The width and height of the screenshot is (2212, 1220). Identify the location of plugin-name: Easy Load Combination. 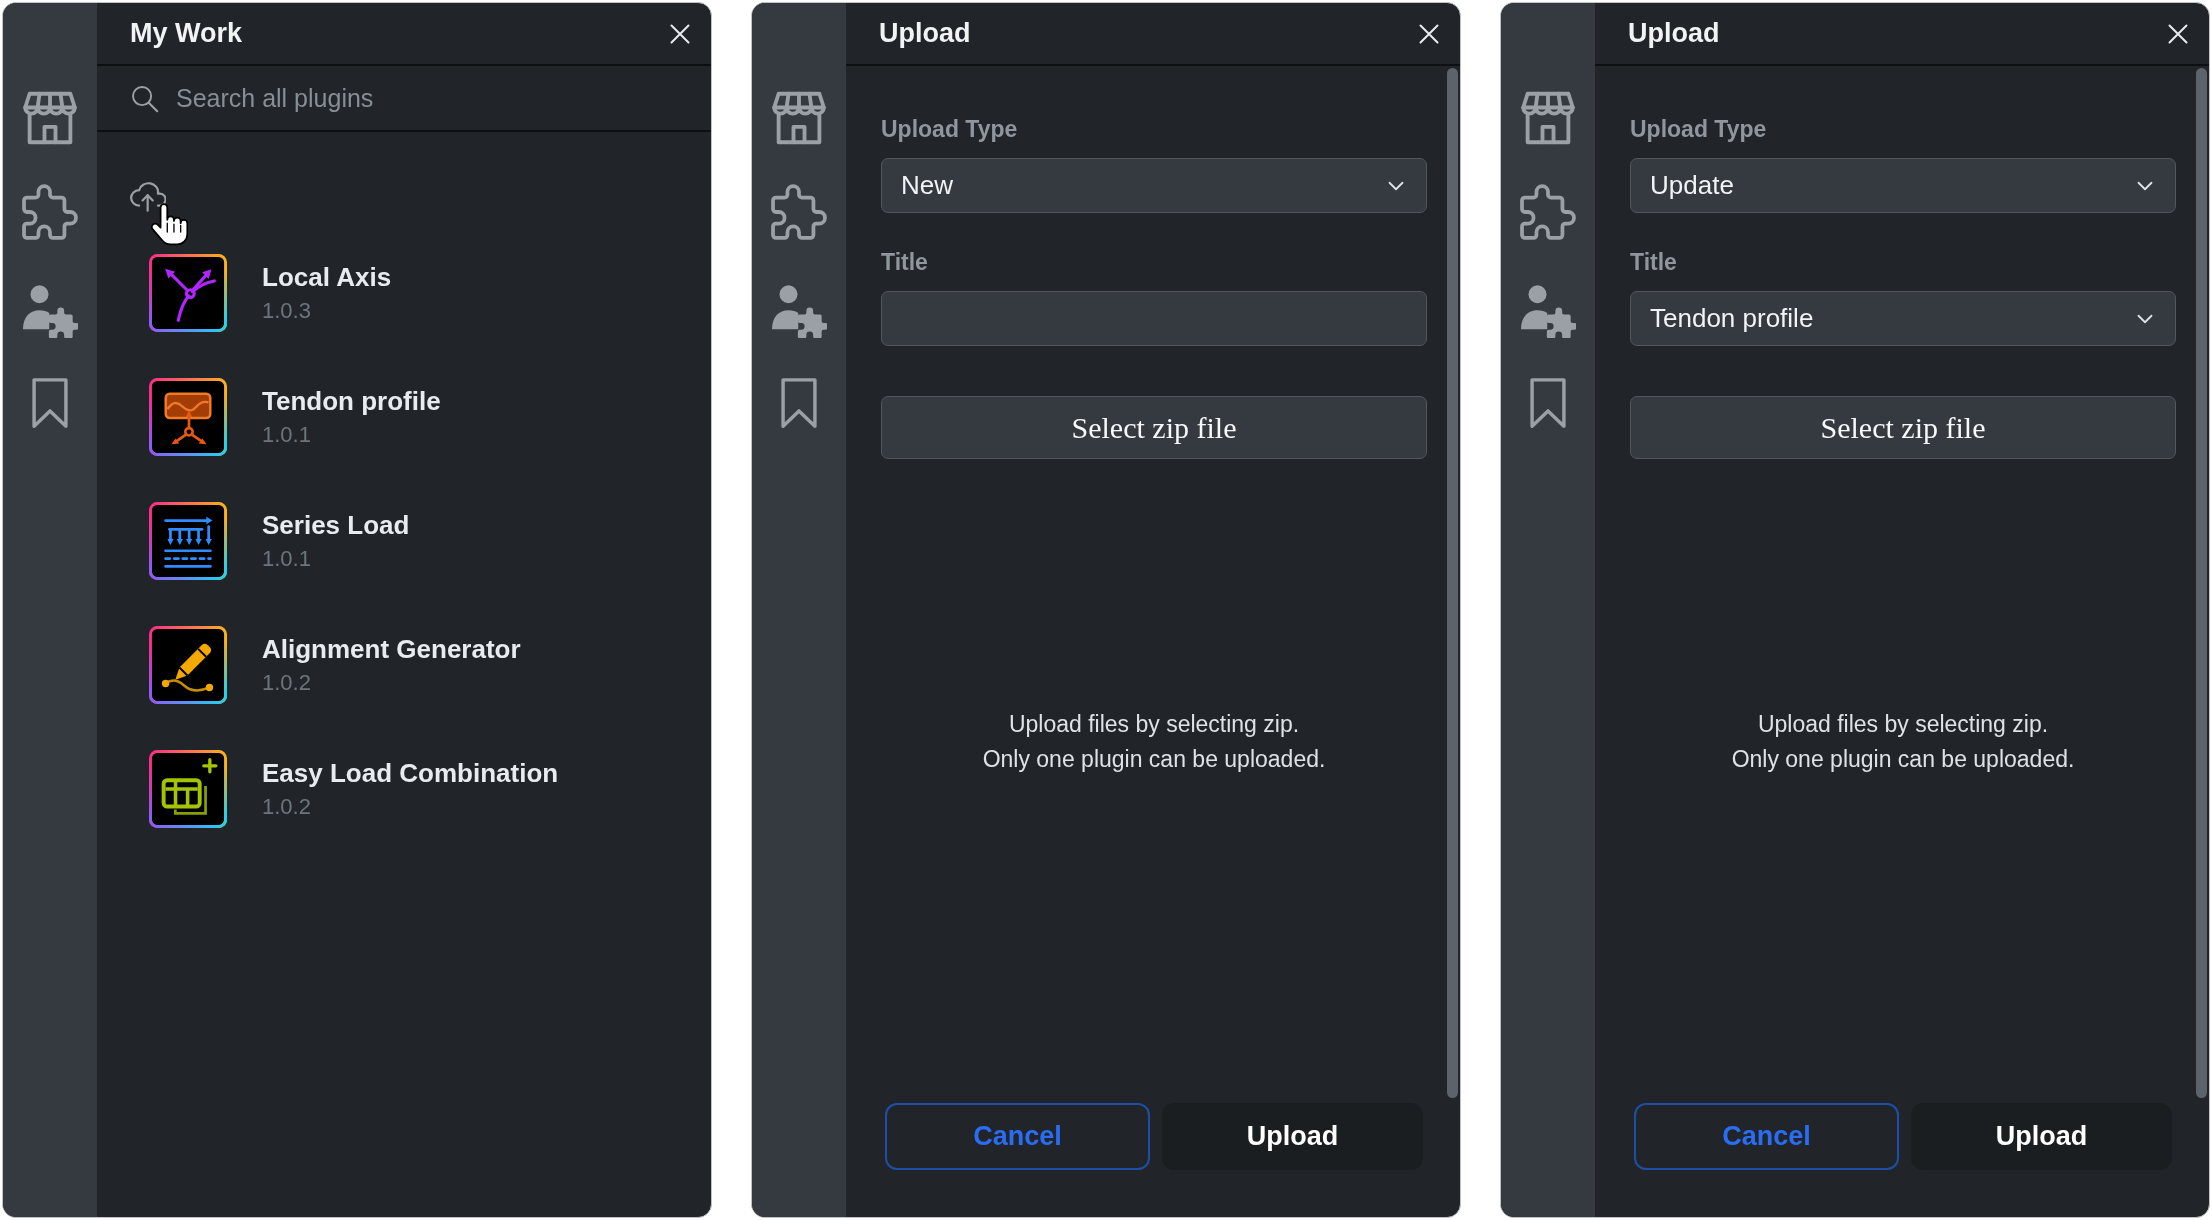
(410, 773).